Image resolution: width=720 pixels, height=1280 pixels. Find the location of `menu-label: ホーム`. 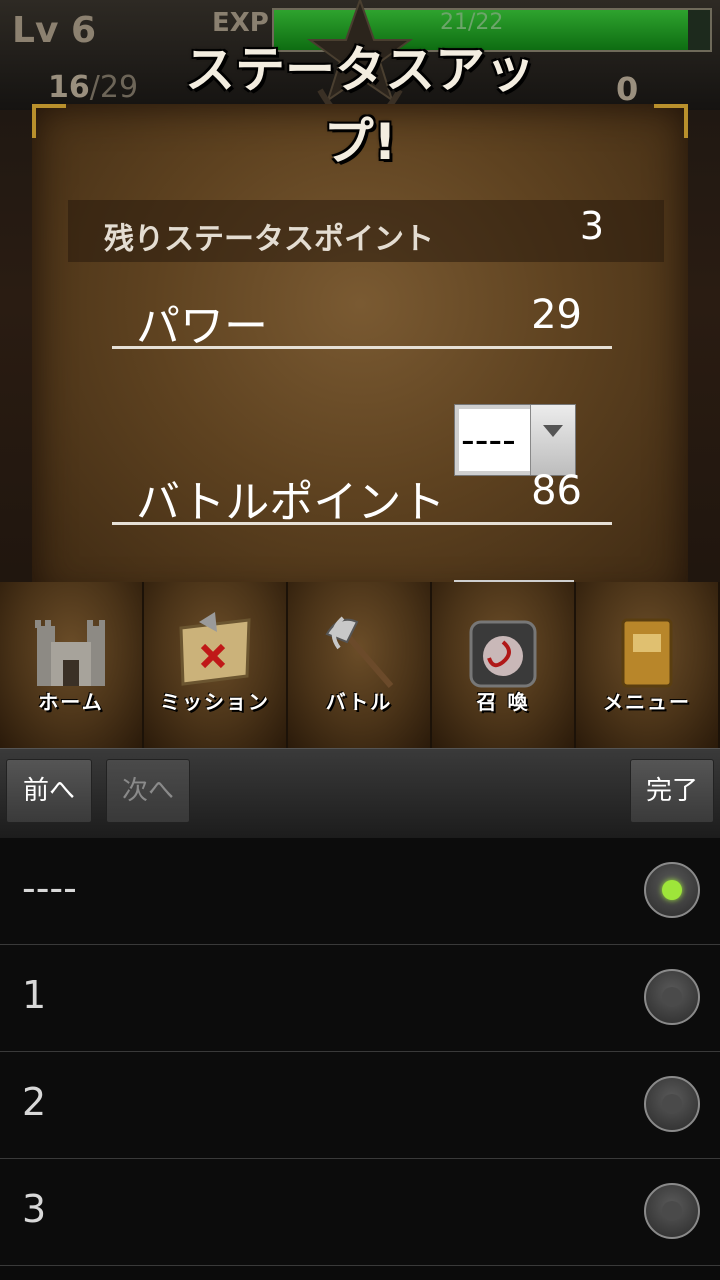

menu-label: ホーム is located at coordinates (71, 702).